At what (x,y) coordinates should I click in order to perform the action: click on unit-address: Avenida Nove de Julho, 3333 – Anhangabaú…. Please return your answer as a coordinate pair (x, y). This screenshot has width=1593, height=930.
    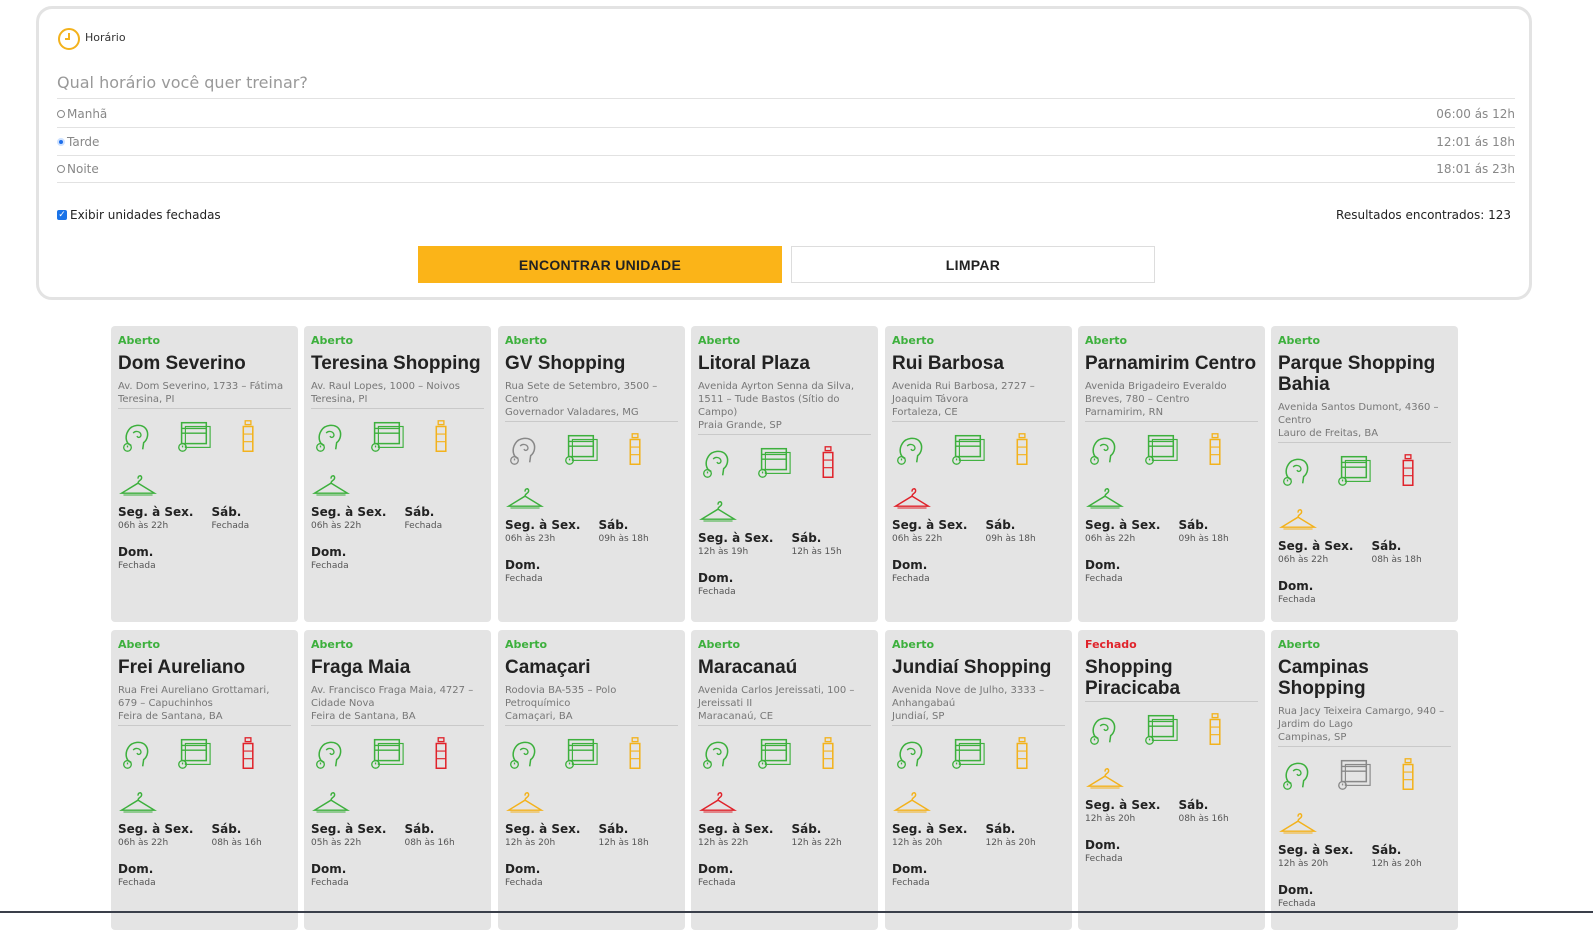
    Looking at the image, I should click on (978, 703).